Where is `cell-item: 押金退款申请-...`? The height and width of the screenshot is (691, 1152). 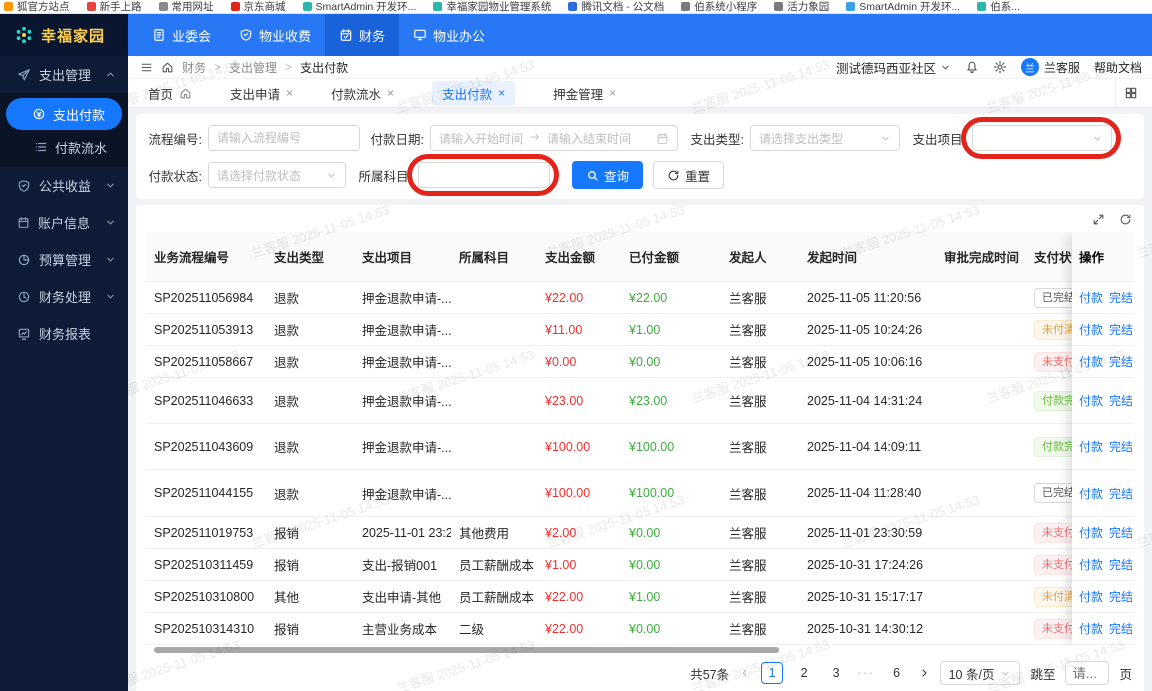 cell-item: 押金退款申请-... is located at coordinates (402, 298).